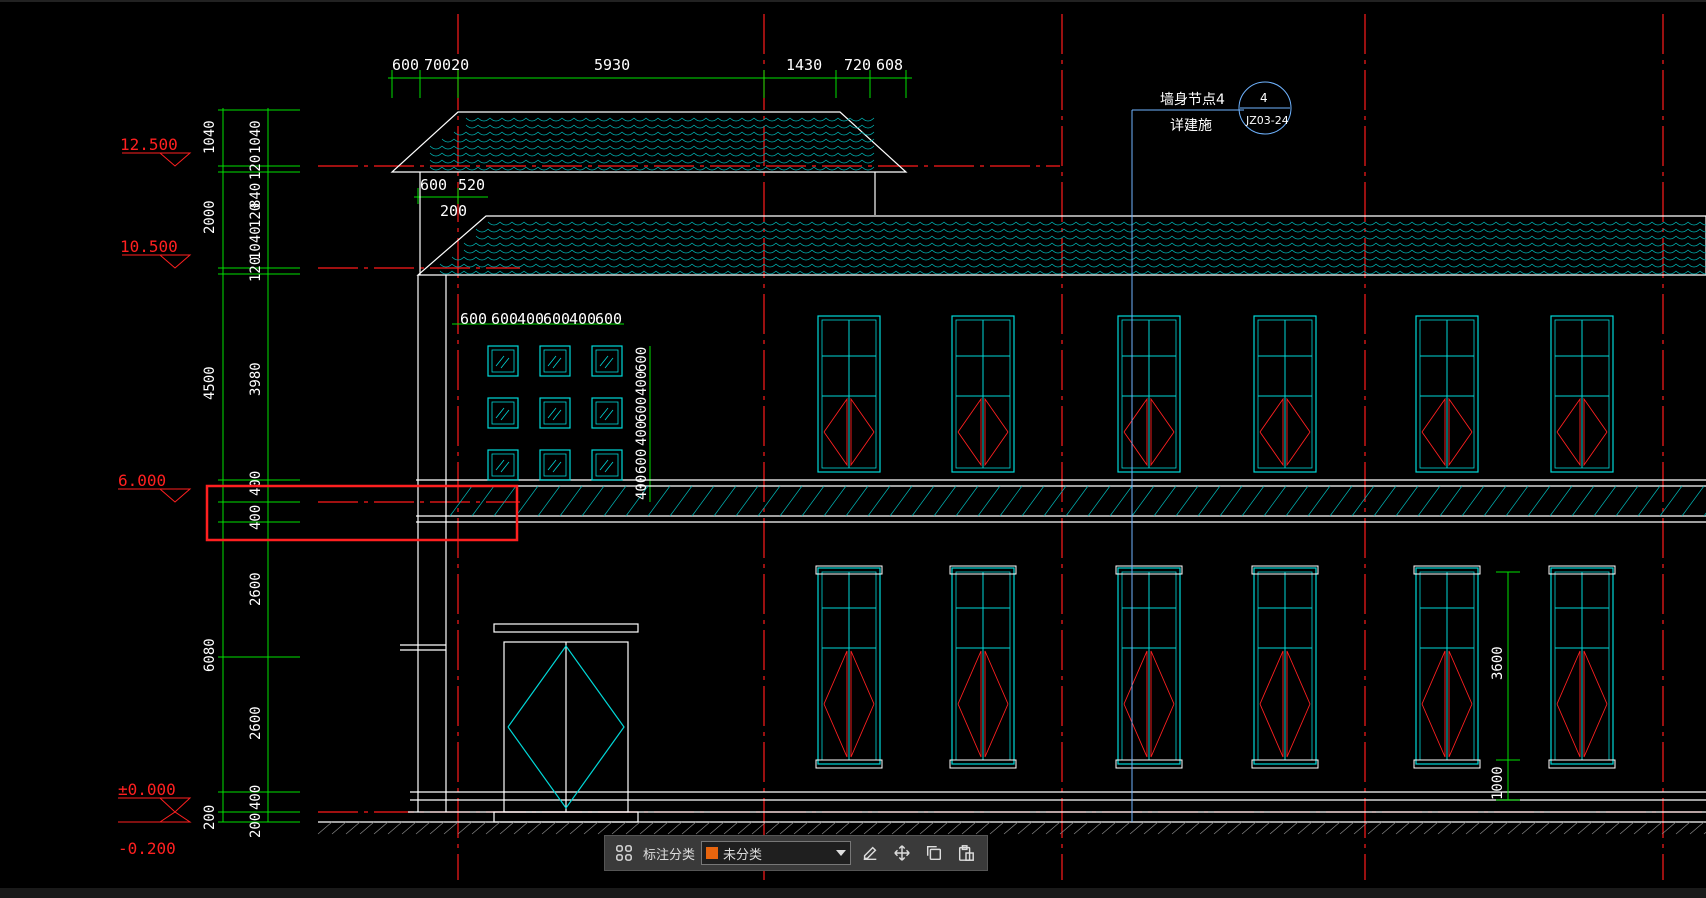 Image resolution: width=1706 pixels, height=898 pixels. Describe the element at coordinates (256, 269) in the screenshot. I see `left-inner-6: 120` at that location.